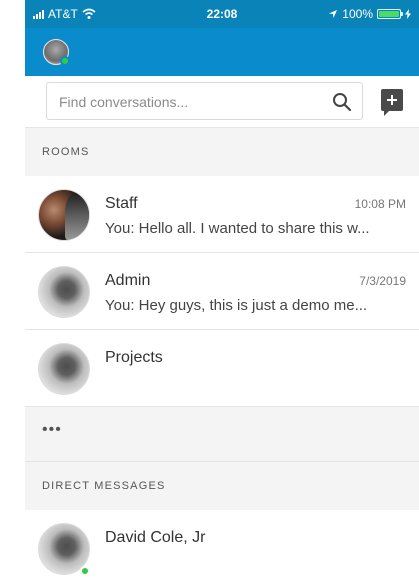  Describe the element at coordinates (222, 52) in the screenshot. I see `app-header` at that location.